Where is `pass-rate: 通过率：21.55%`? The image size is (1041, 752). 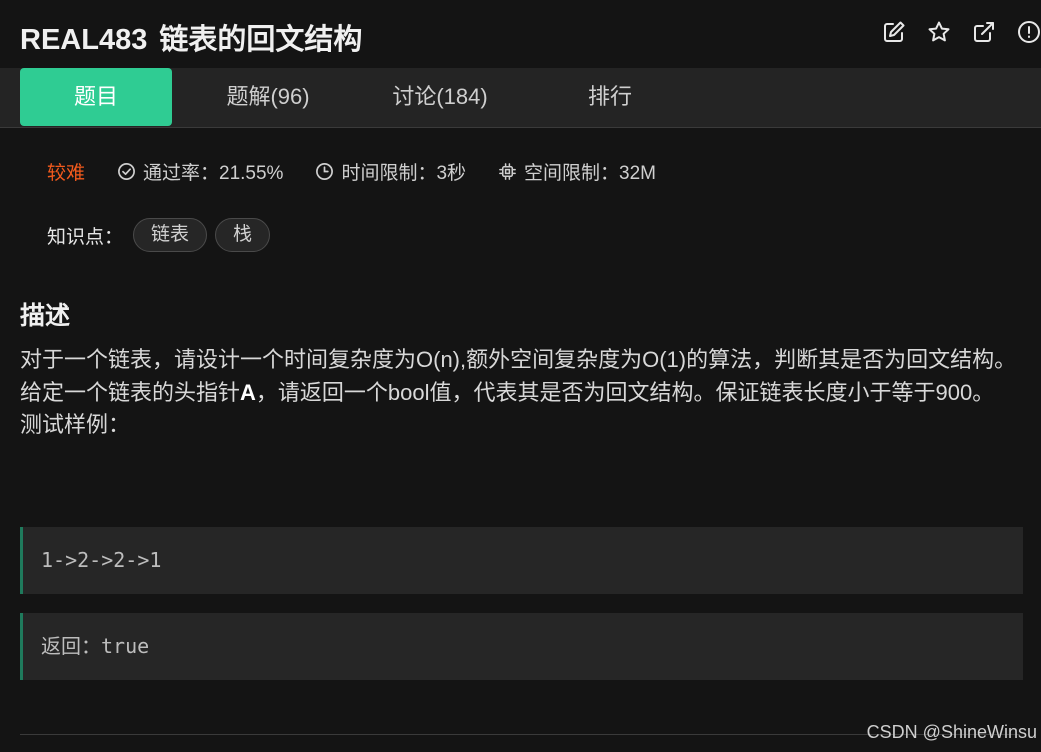 pass-rate: 通过率：21.55% is located at coordinates (200, 171).